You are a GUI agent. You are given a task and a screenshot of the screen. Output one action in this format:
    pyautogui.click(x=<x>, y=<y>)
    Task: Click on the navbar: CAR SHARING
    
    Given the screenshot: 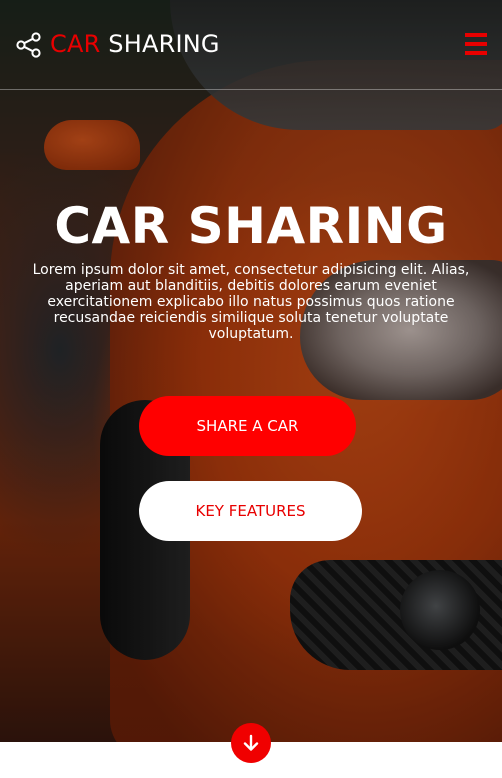 What is the action you would take?
    pyautogui.click(x=251, y=45)
    